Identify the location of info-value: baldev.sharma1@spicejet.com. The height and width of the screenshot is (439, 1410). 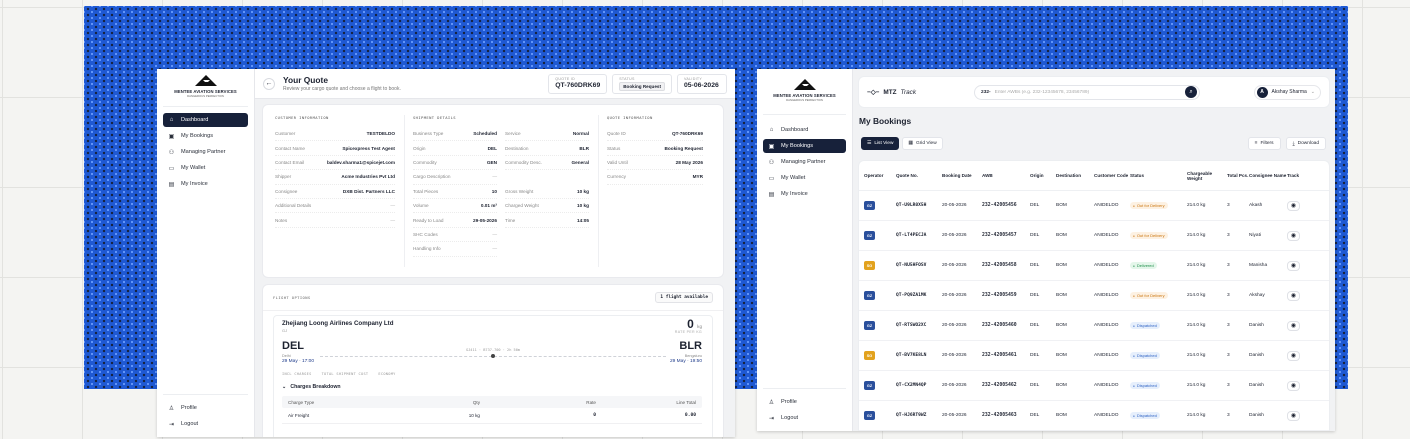
(360, 162).